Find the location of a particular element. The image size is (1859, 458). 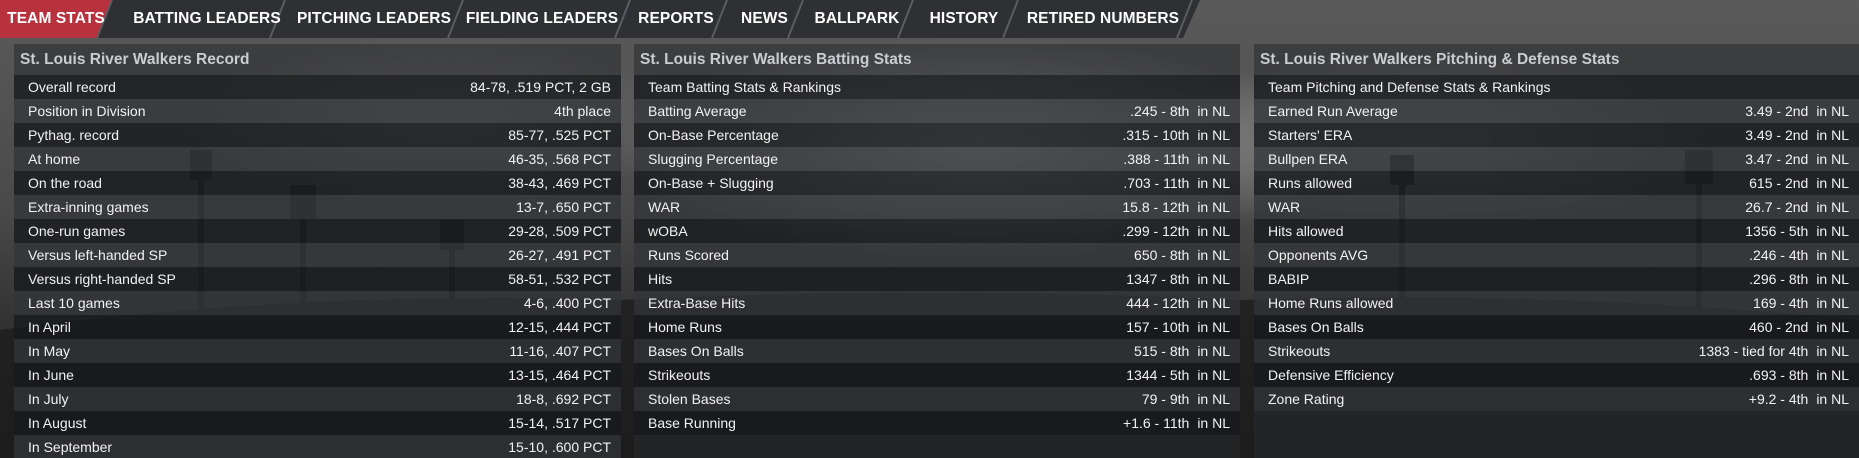

tab-batting-leaders: BATTING LEADERS is located at coordinates (207, 19).